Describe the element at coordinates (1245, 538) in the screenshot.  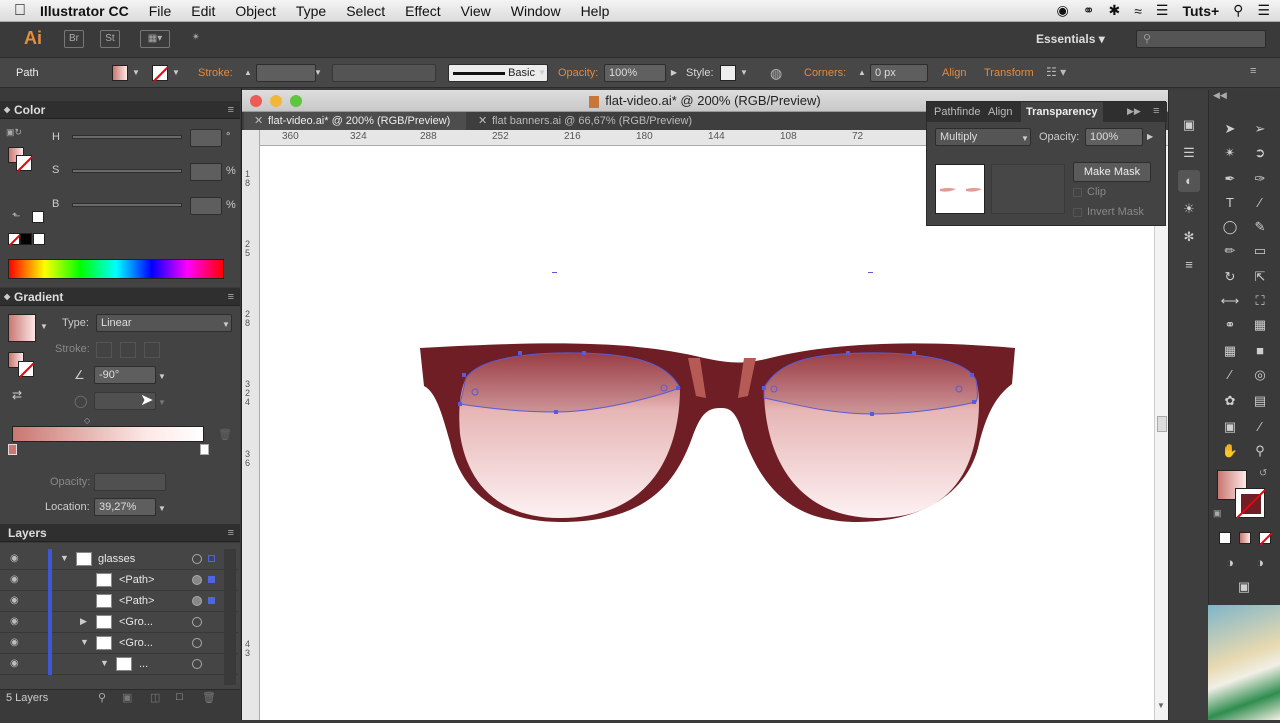
I see `gradient-mode-button` at that location.